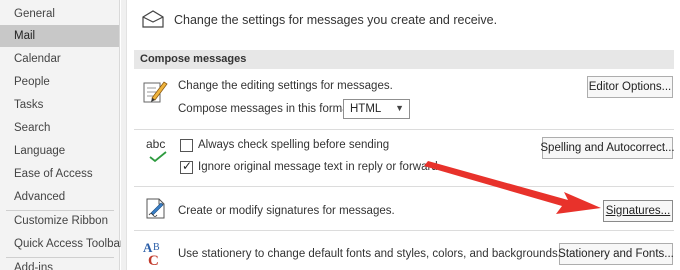  I want to click on sidebar-item-add-ins: Add-ins, so click(59, 263).